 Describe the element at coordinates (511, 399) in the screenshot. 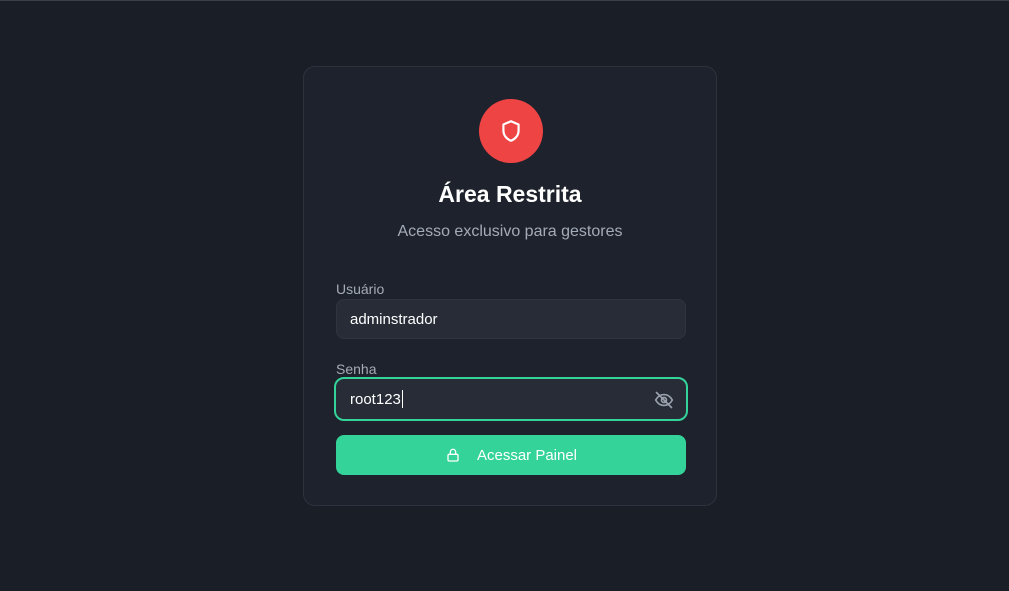

I see `password-input: root123` at that location.